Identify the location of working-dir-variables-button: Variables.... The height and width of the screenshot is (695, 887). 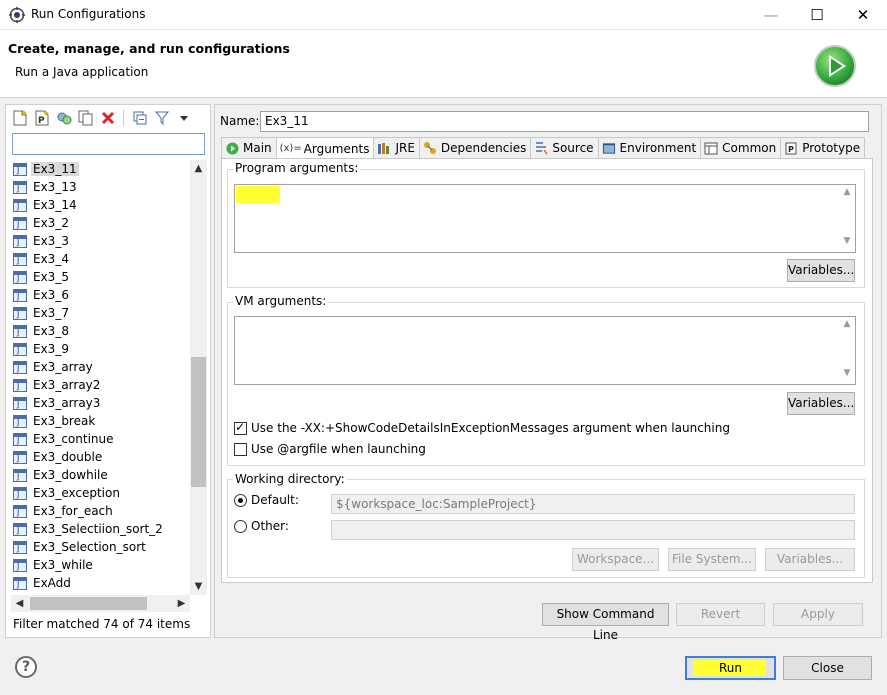
(810, 559).